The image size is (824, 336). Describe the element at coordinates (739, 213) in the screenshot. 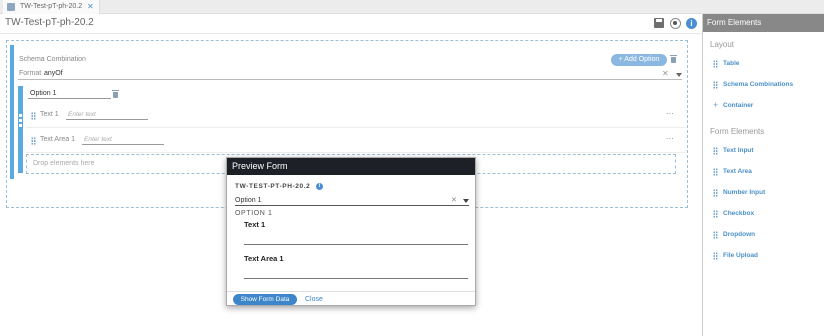

I see `sidebar-item-label: Checkbox` at that location.